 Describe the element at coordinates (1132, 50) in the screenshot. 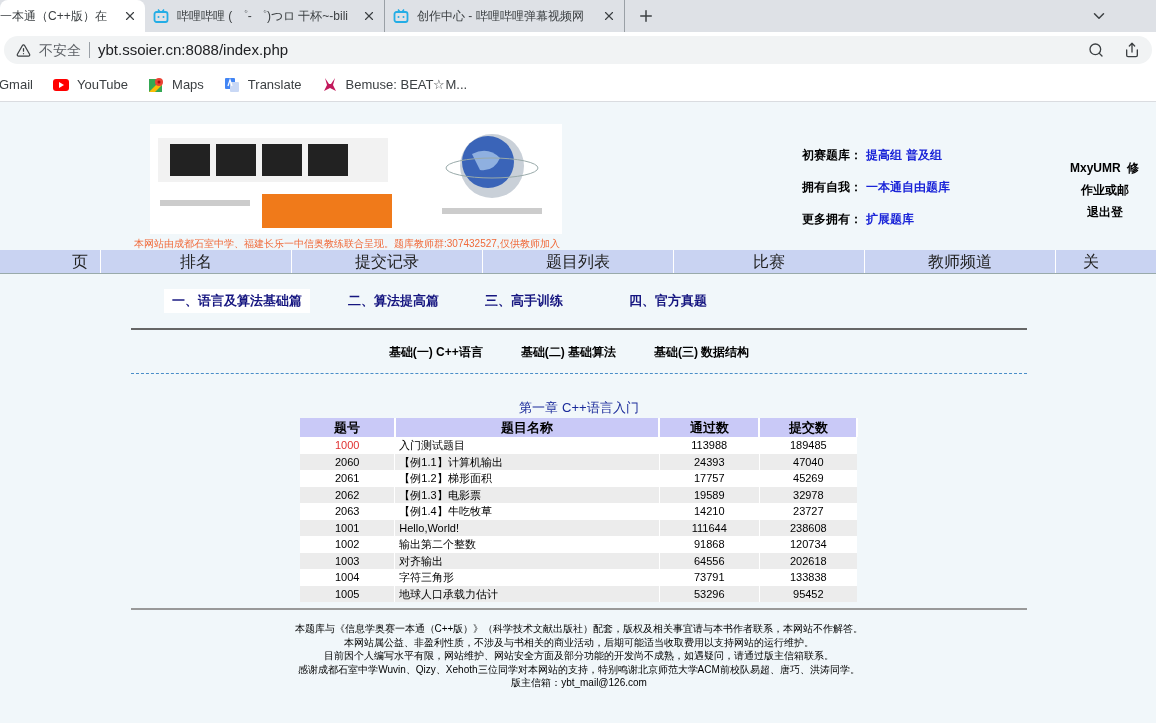

I see `share-icon` at that location.